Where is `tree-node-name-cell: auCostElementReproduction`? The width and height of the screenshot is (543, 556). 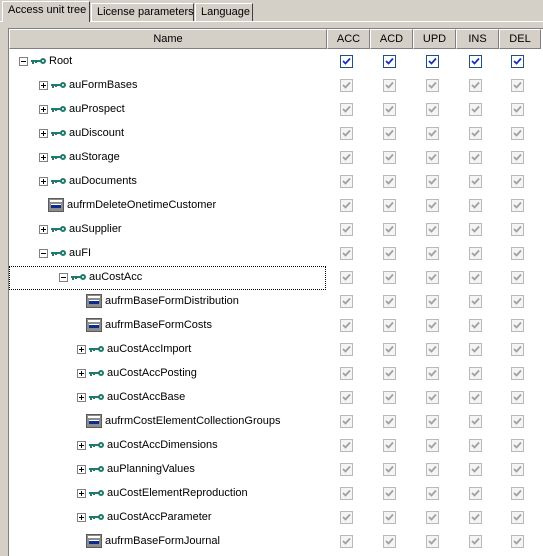 tree-node-name-cell: auCostElementReproduction is located at coordinates (167, 494).